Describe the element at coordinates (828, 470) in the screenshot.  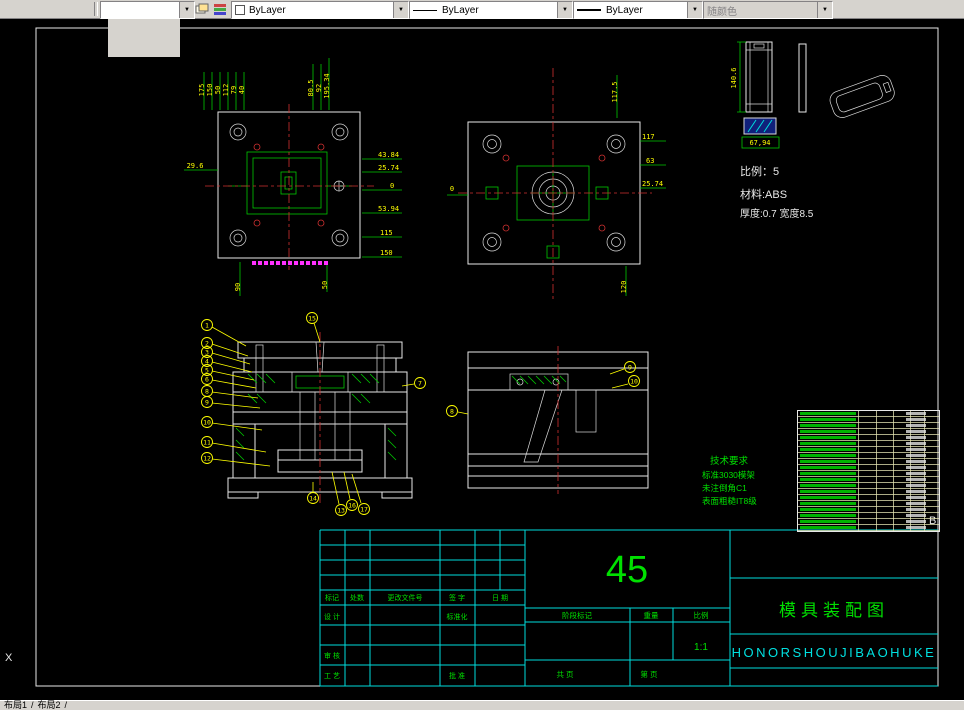
I see `bom-text-rows` at that location.